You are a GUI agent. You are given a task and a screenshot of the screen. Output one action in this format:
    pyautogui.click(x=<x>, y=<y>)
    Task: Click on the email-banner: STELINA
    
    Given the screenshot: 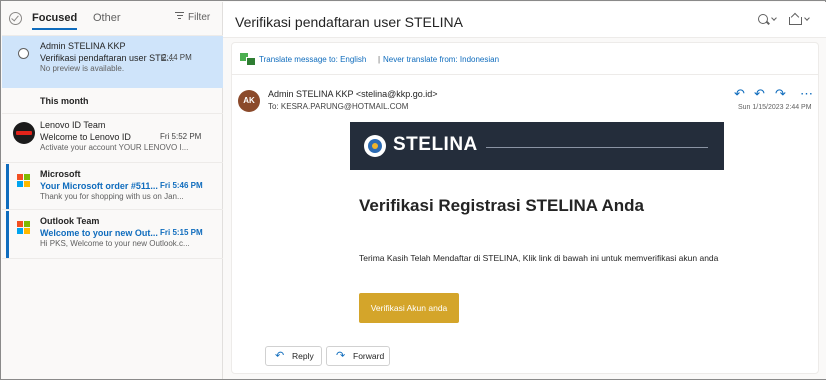 What is the action you would take?
    pyautogui.click(x=537, y=146)
    